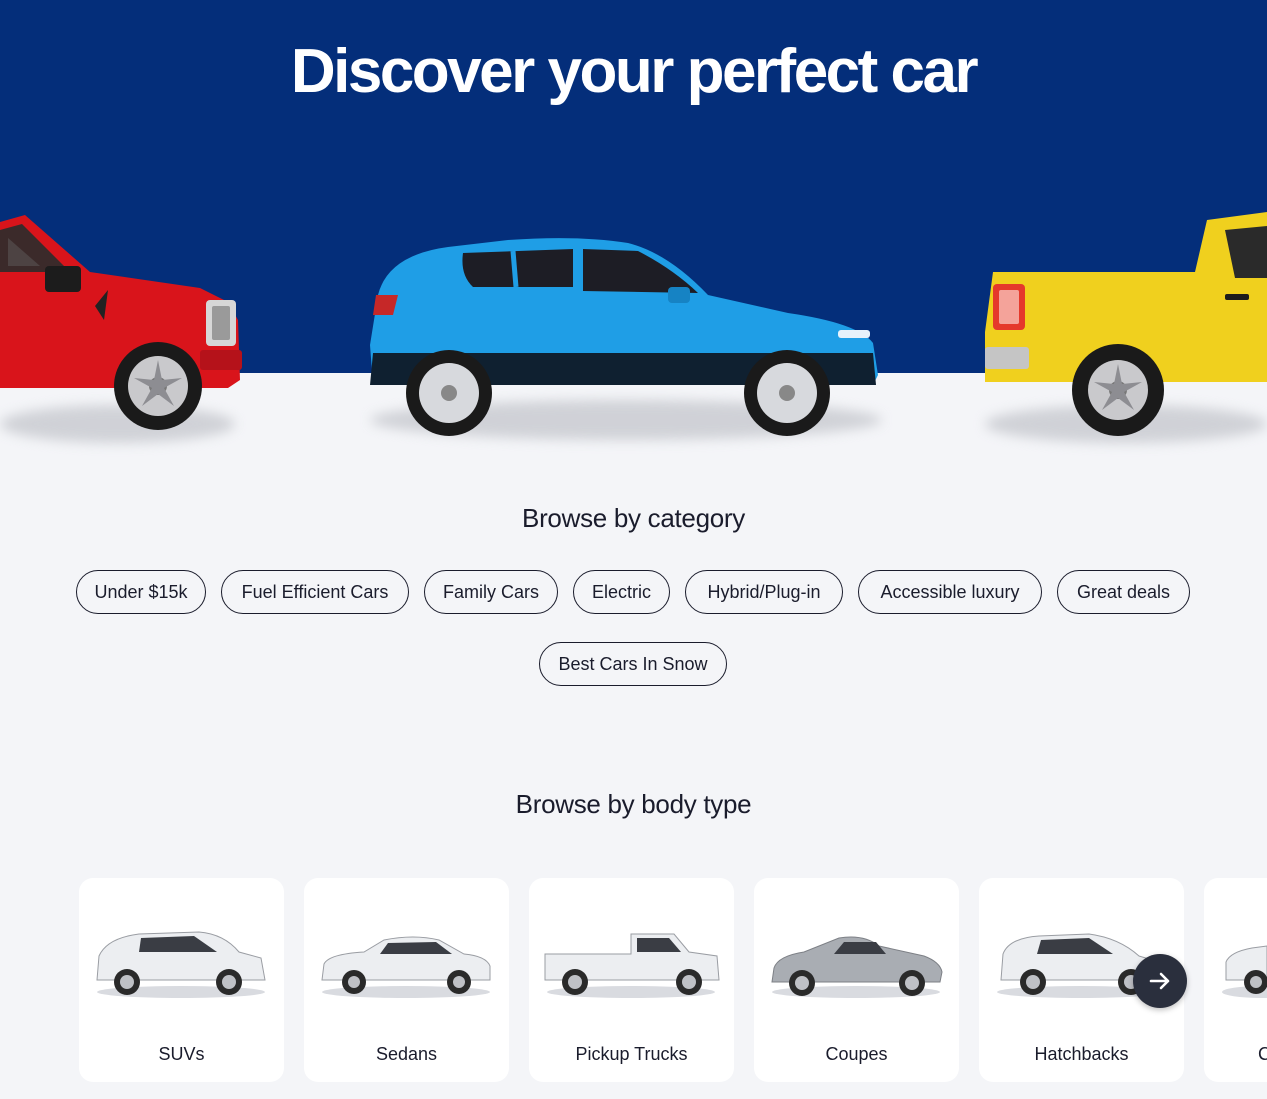 Image resolution: width=1267 pixels, height=1099 pixels. What do you see at coordinates (624, 337) in the screenshot?
I see `blue-suv-image` at bounding box center [624, 337].